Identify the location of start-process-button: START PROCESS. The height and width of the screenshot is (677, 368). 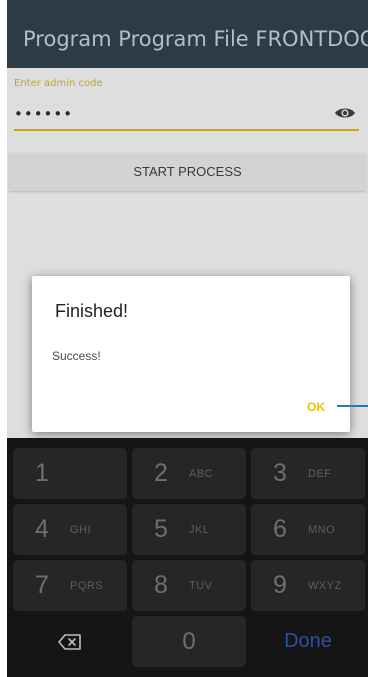
(187, 172).